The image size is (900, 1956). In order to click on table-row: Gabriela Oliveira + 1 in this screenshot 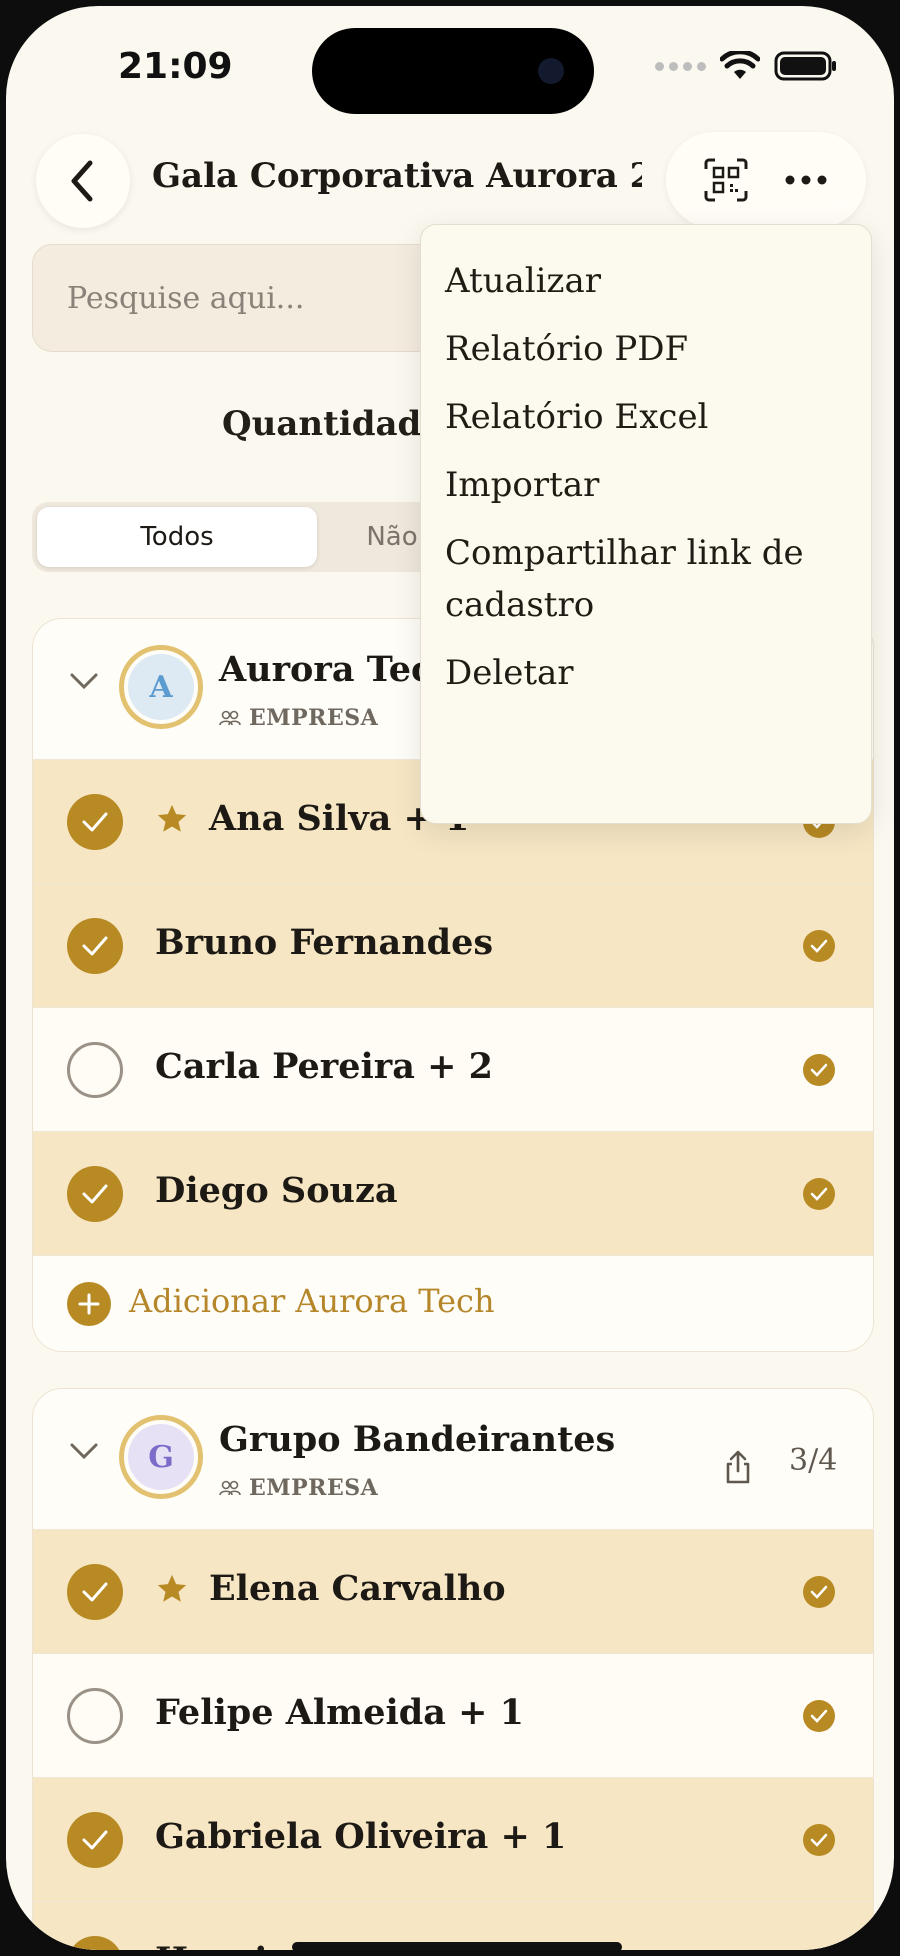, I will do `click(453, 1839)`.